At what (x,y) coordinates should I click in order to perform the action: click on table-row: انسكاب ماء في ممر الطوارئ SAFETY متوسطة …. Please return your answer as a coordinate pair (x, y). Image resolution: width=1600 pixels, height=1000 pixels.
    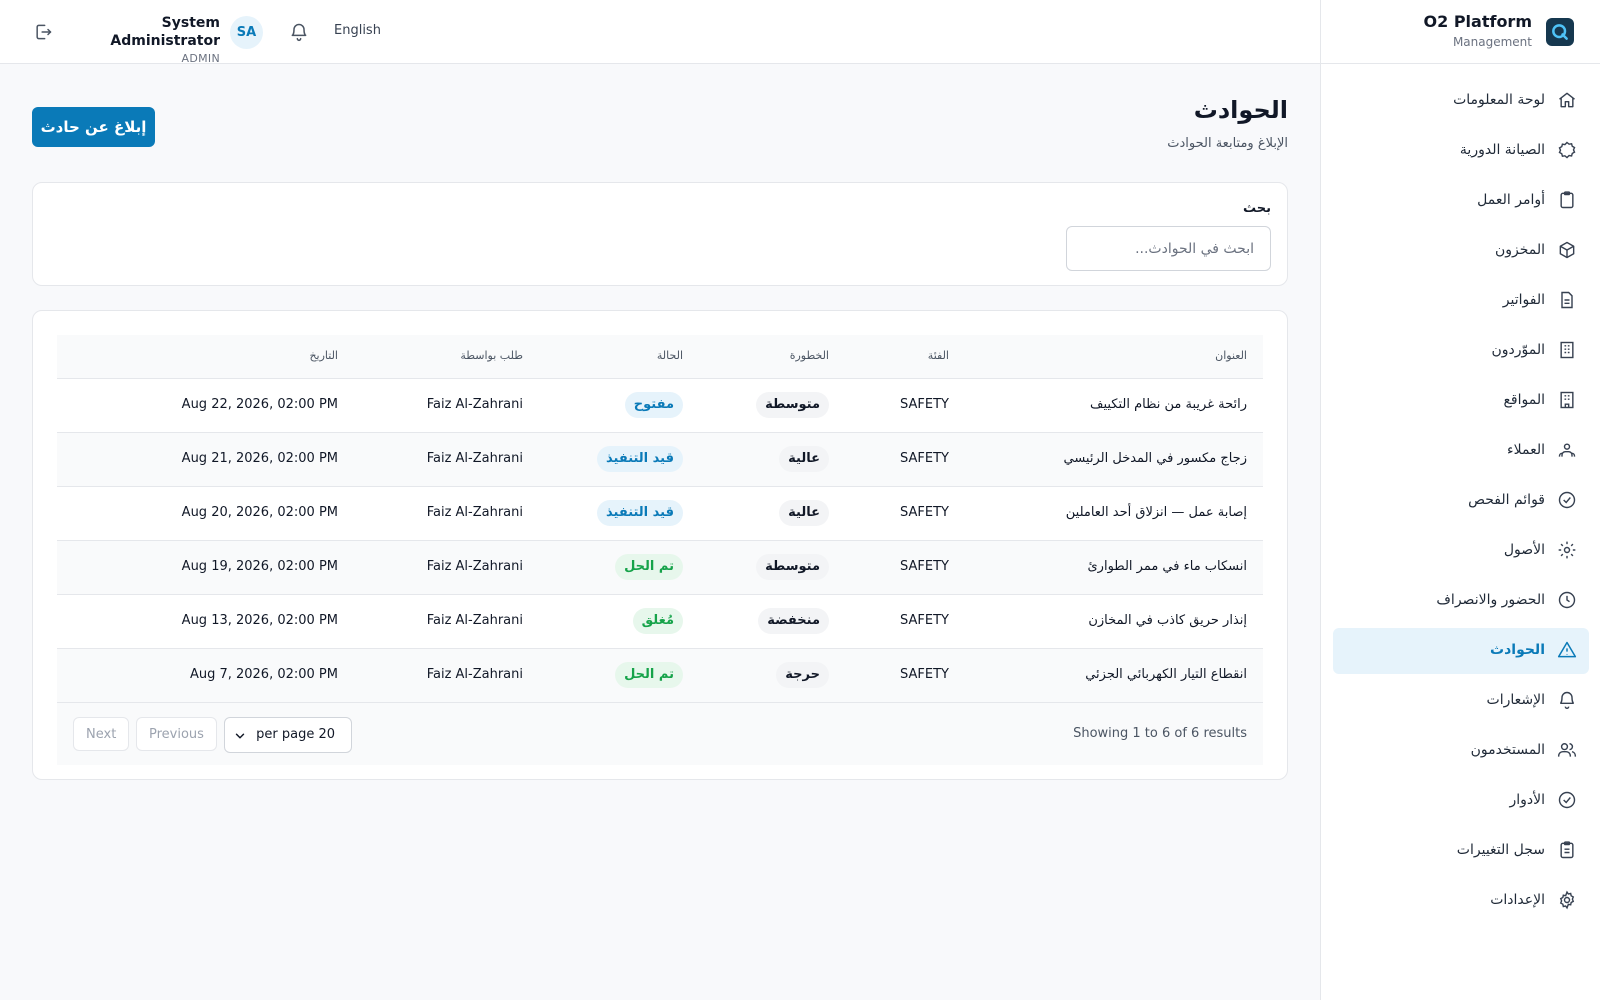
    Looking at the image, I should click on (660, 568).